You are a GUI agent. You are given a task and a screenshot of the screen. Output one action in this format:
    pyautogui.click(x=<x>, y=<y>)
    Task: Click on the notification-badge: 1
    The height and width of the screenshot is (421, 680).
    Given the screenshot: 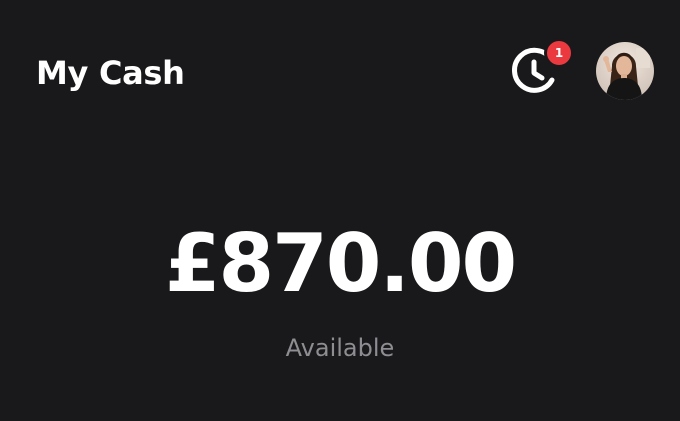 What is the action you would take?
    pyautogui.click(x=559, y=53)
    